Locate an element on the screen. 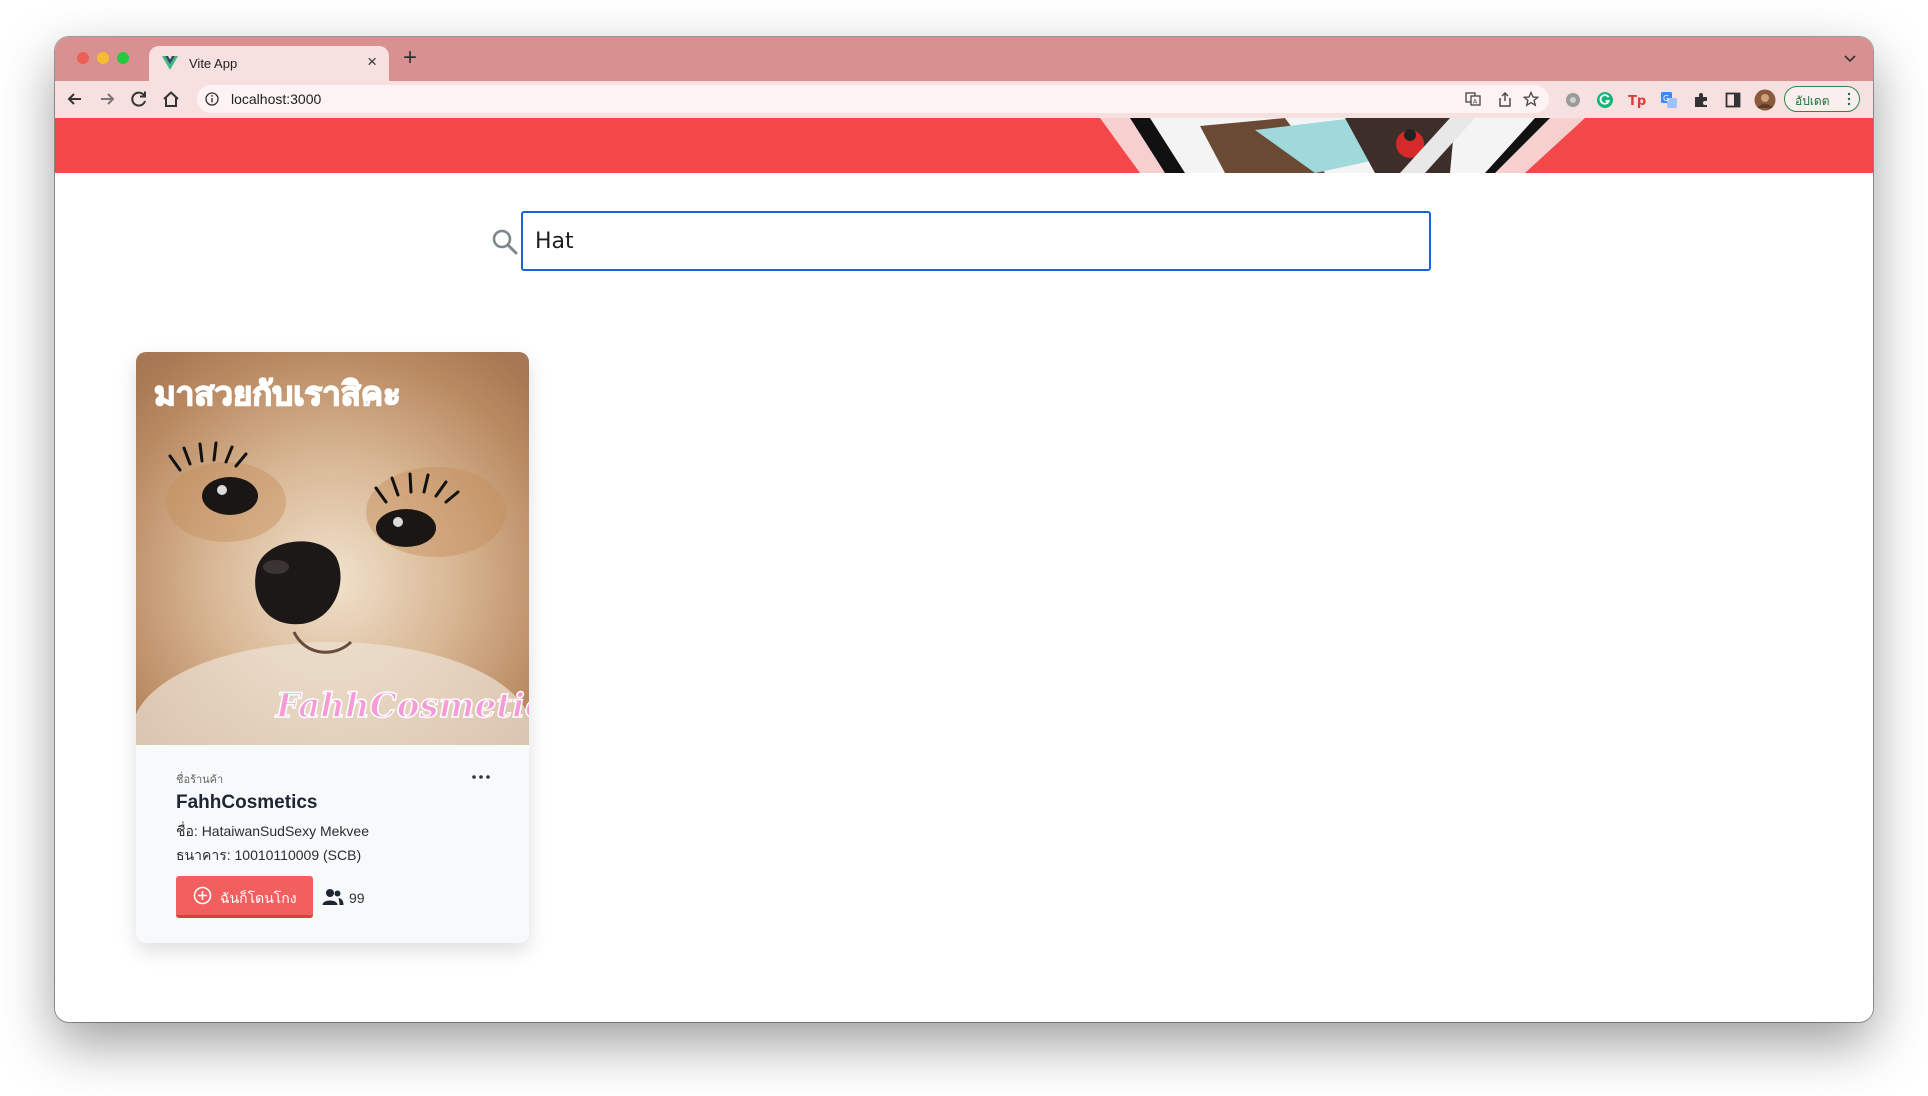 This screenshot has height=1096, width=1928. banner-collage-image is located at coordinates (1342, 145).